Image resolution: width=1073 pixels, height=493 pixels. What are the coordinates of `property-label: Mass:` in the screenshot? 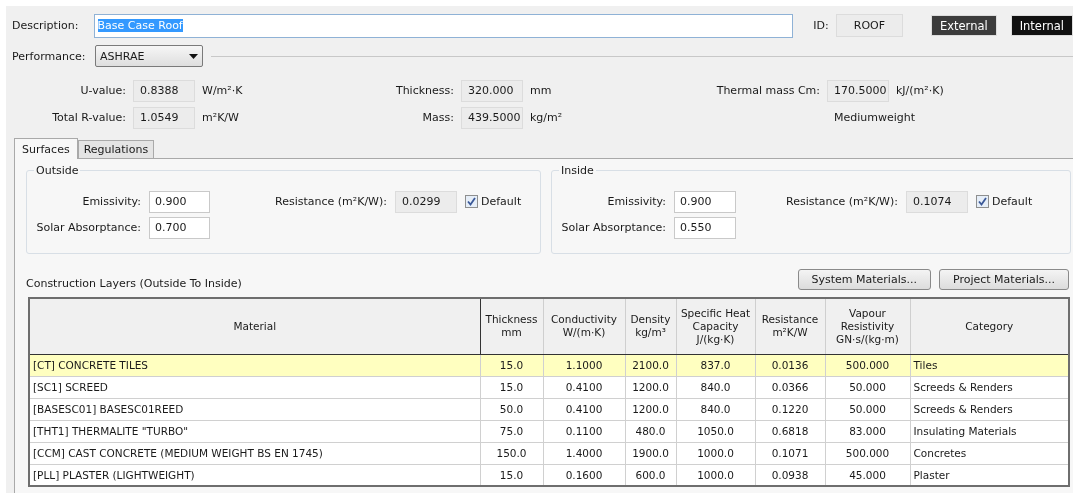 It's located at (438, 117).